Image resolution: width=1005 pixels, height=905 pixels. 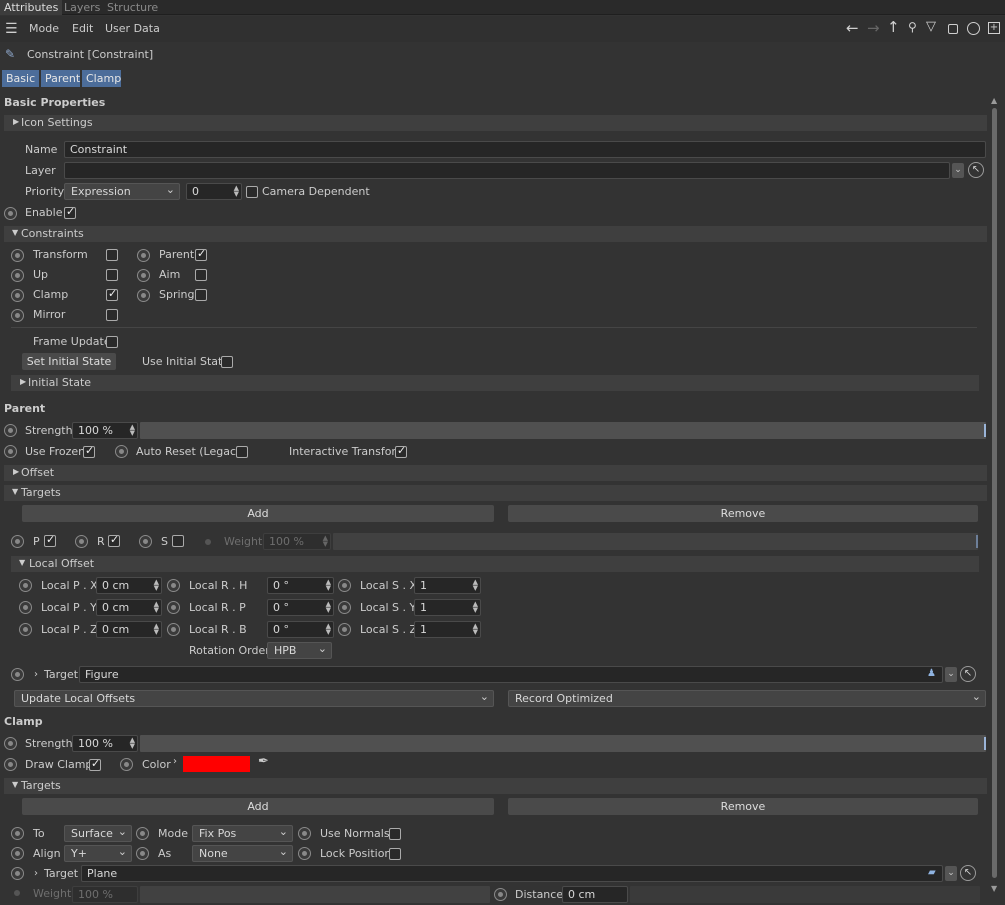 I want to click on record-optimized-dropdown: Record Optimized, so click(x=747, y=698).